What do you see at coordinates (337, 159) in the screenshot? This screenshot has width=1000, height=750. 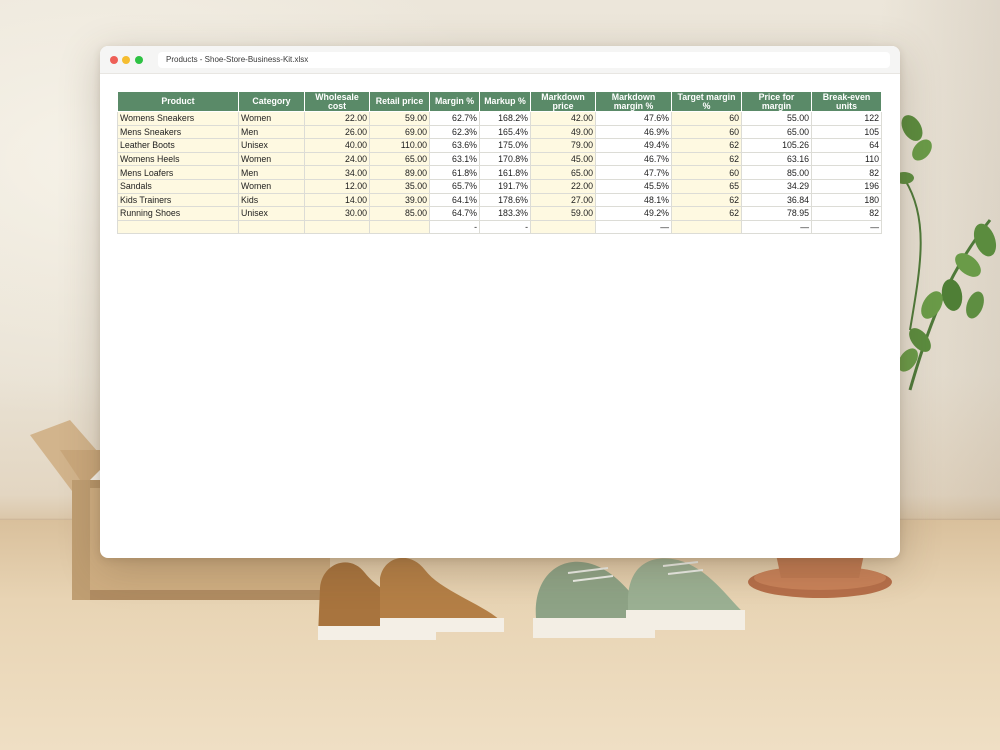 I see `table-cell: 24.00` at bounding box center [337, 159].